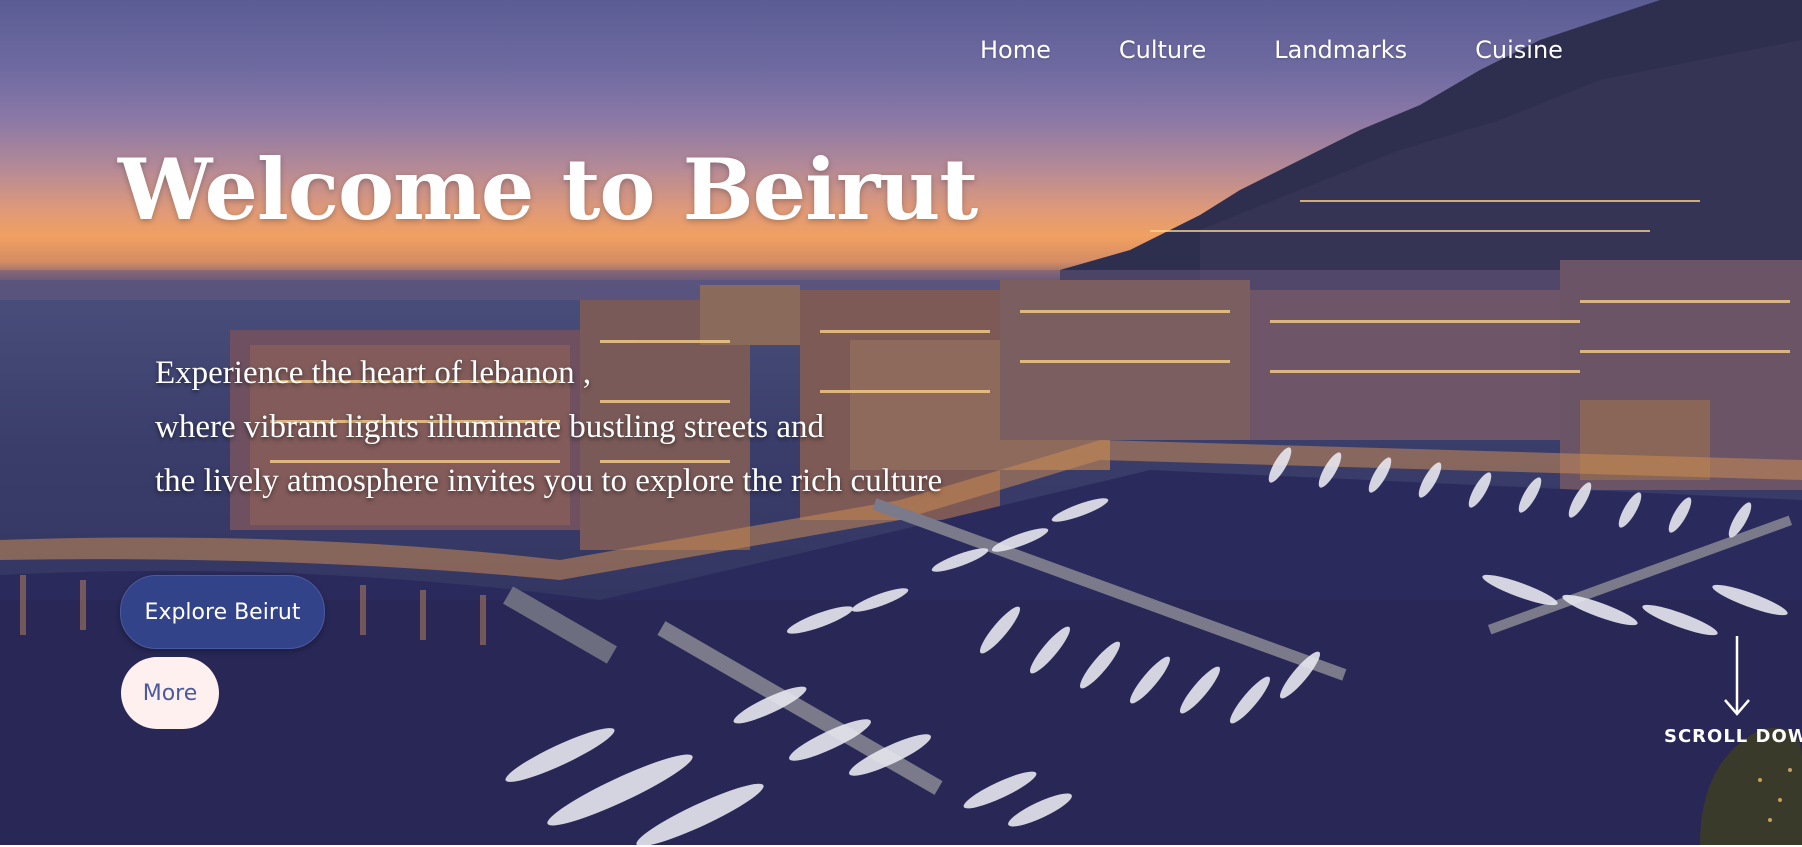  I want to click on main-nav: Home Culture Landmarks Cuisine, so click(1305, 50).